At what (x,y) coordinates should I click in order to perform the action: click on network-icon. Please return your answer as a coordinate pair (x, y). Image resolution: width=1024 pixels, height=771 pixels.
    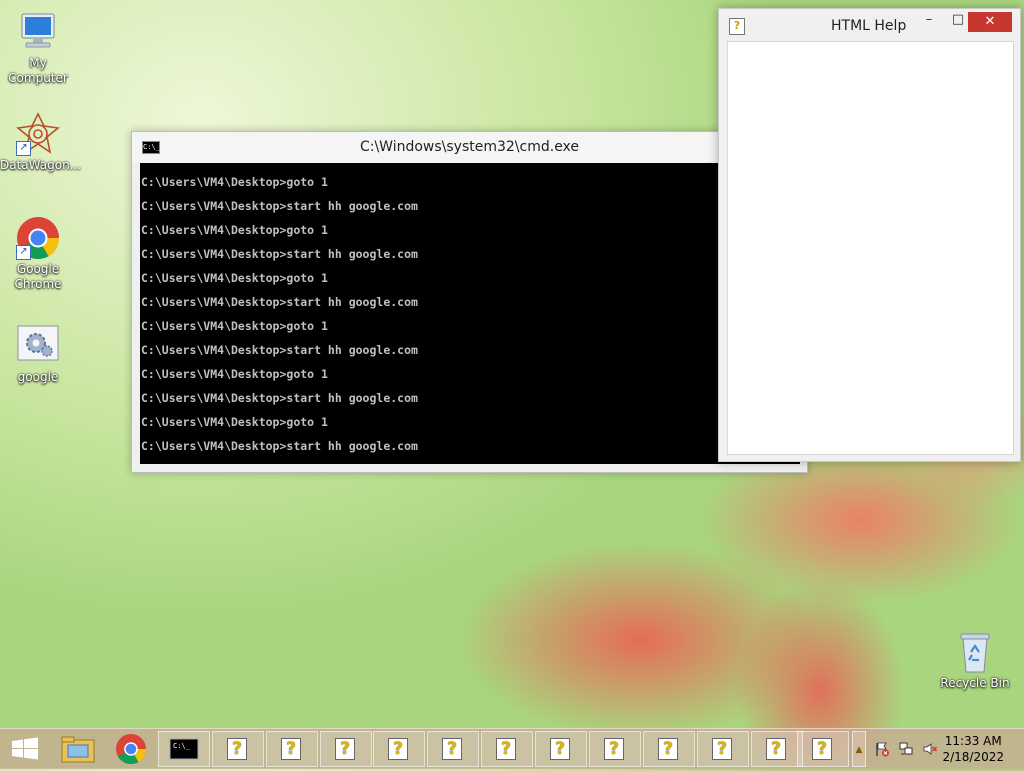
    Looking at the image, I should click on (906, 749).